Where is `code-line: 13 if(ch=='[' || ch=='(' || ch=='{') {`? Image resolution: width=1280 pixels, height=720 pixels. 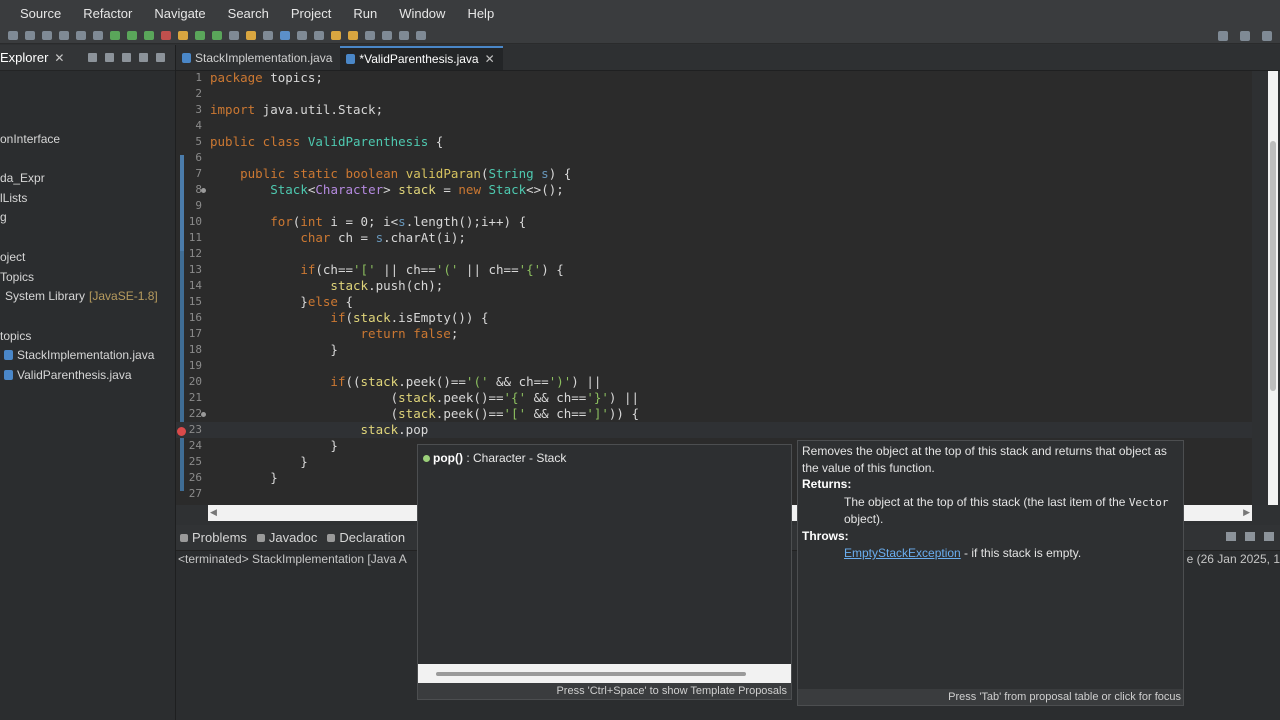 code-line: 13 if(ch=='[' || ch=='(' || ch=='{') { is located at coordinates (714, 270).